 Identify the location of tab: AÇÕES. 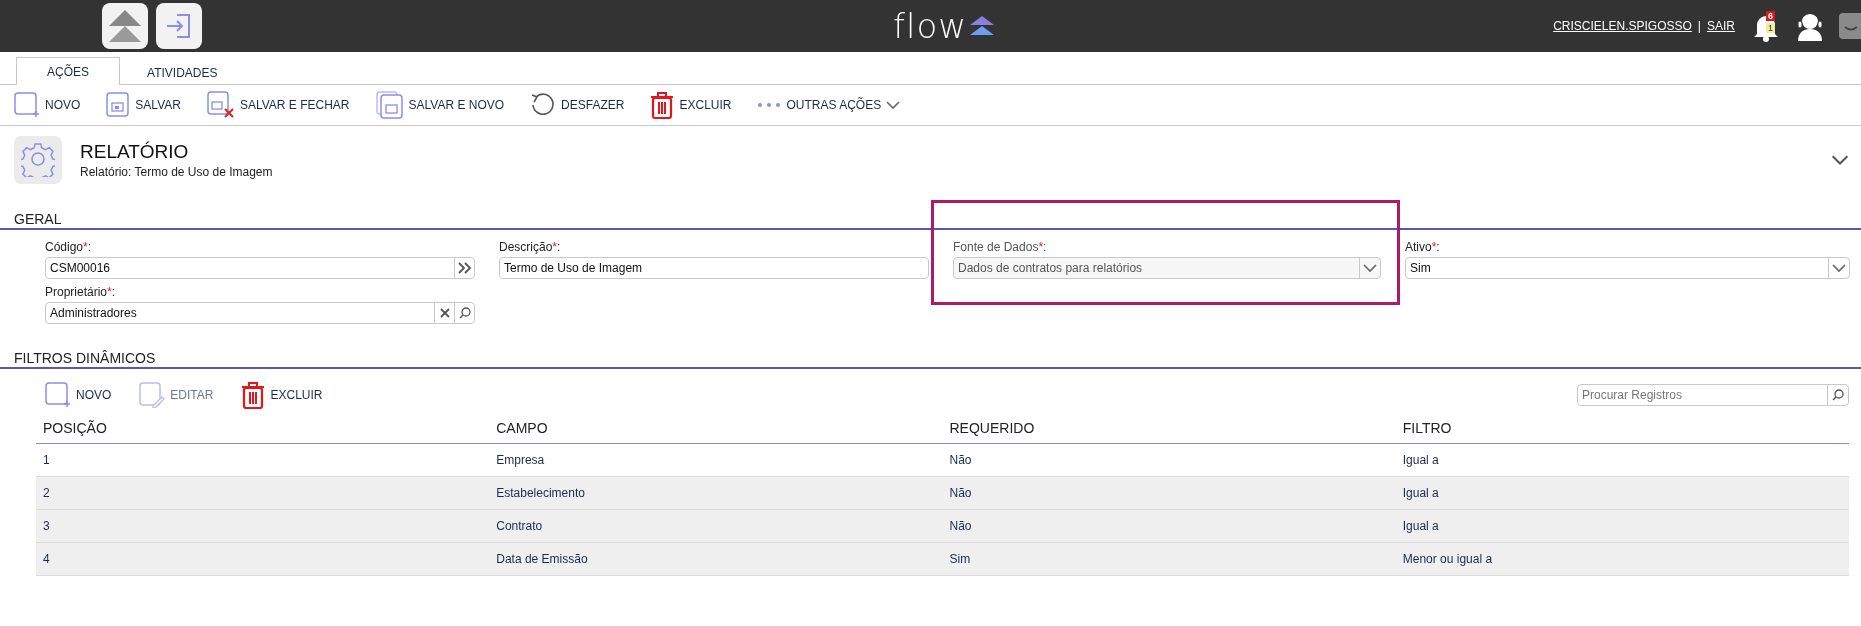
(68, 71).